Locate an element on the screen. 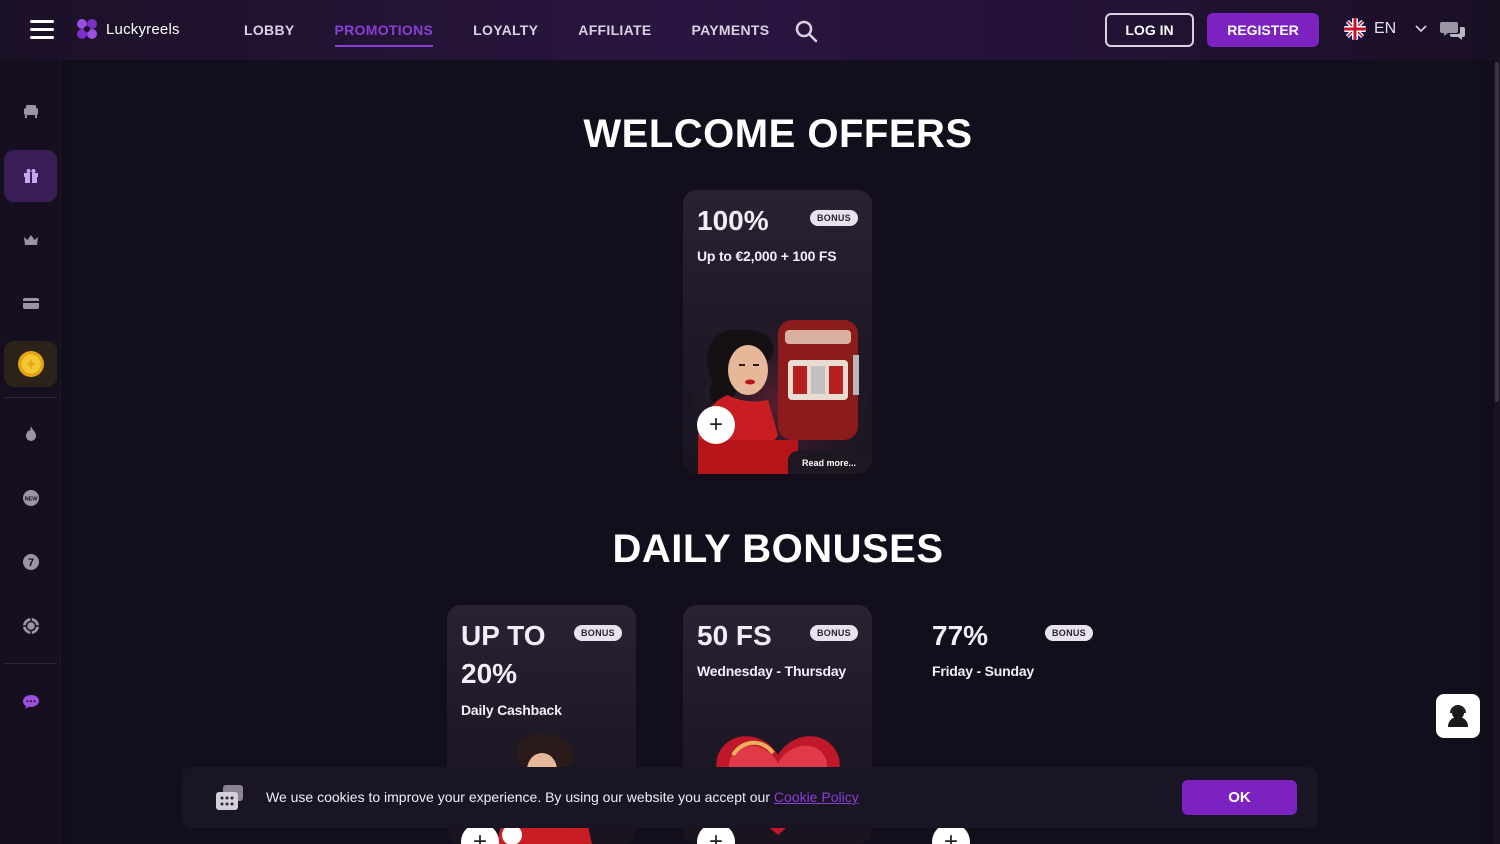 The height and width of the screenshot is (844, 1500). card-icon is located at coordinates (30, 303).